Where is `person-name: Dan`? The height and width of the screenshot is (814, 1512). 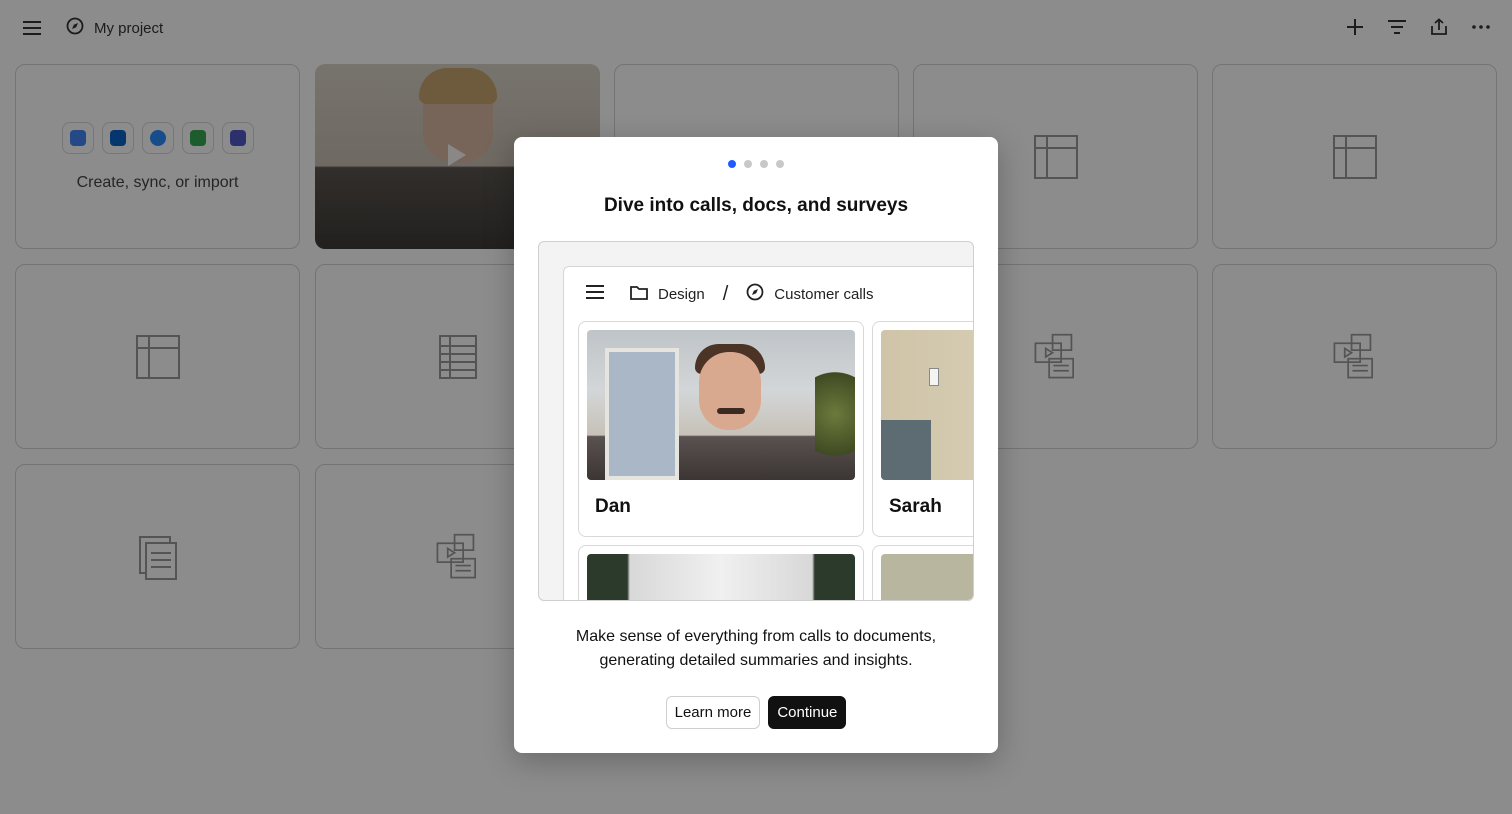
person-name: Dan is located at coordinates (613, 506).